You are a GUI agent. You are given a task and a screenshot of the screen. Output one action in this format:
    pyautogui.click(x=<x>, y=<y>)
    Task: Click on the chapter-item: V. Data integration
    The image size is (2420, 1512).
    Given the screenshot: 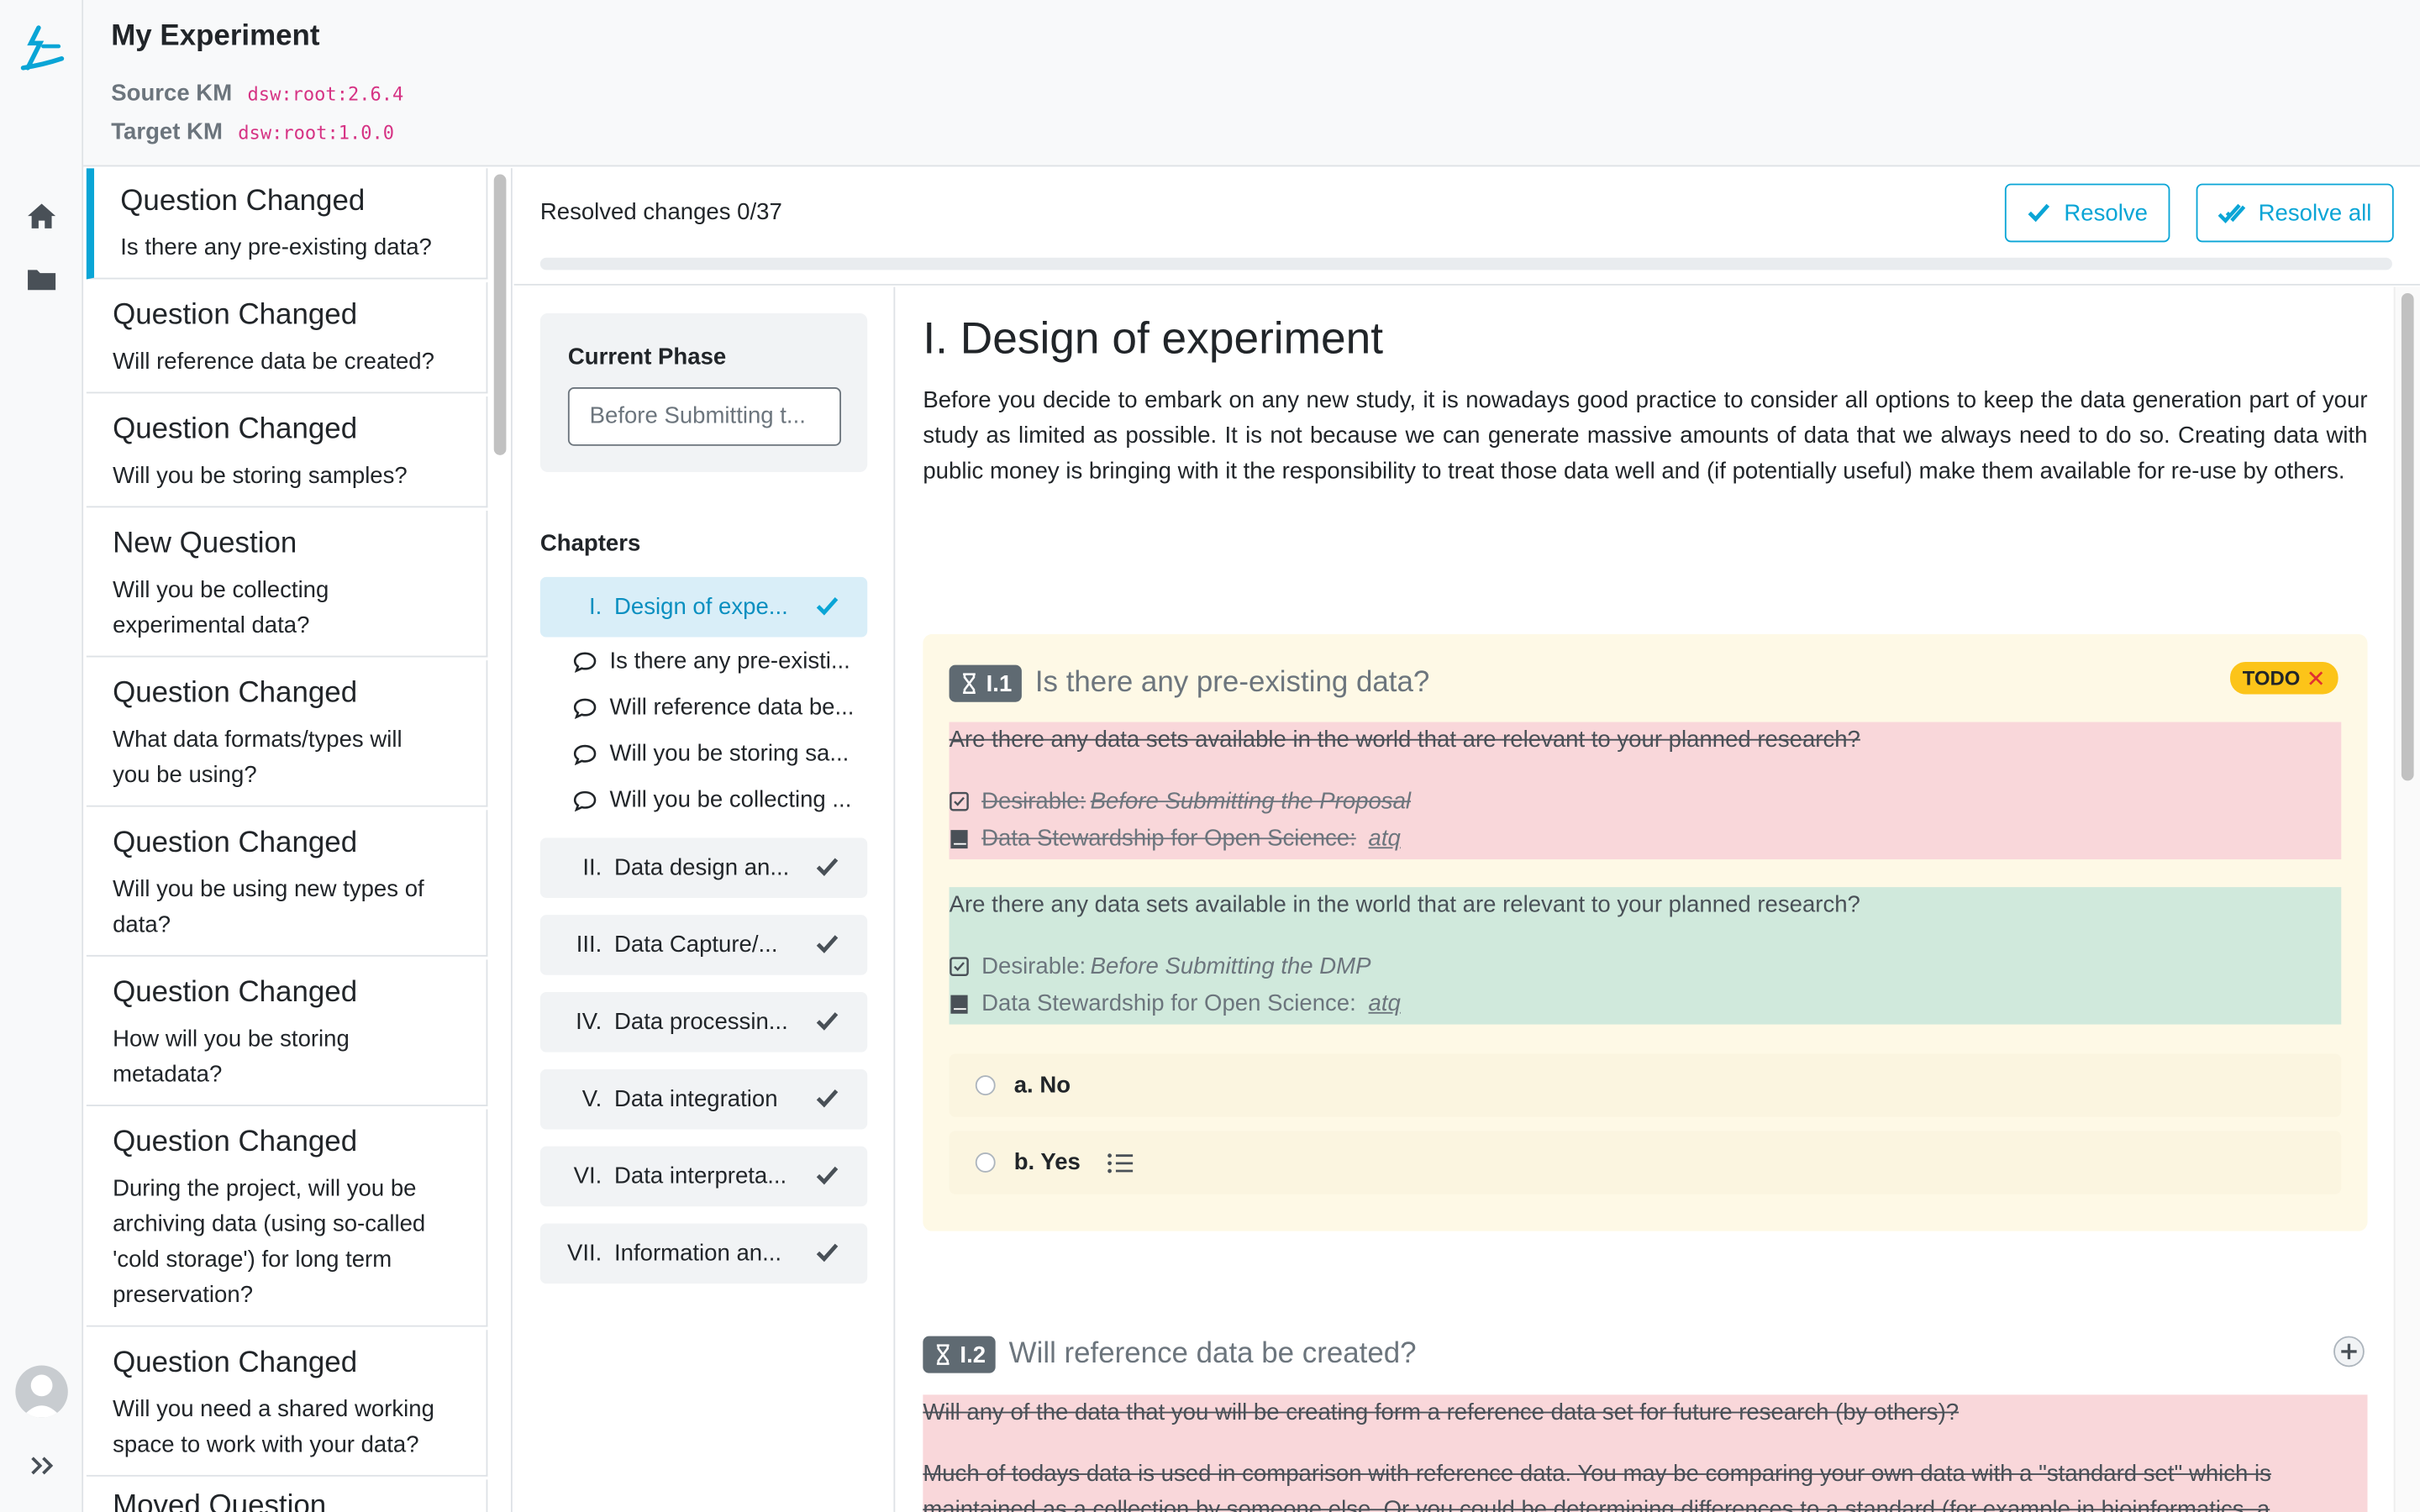 What is the action you would take?
    pyautogui.click(x=704, y=1099)
    